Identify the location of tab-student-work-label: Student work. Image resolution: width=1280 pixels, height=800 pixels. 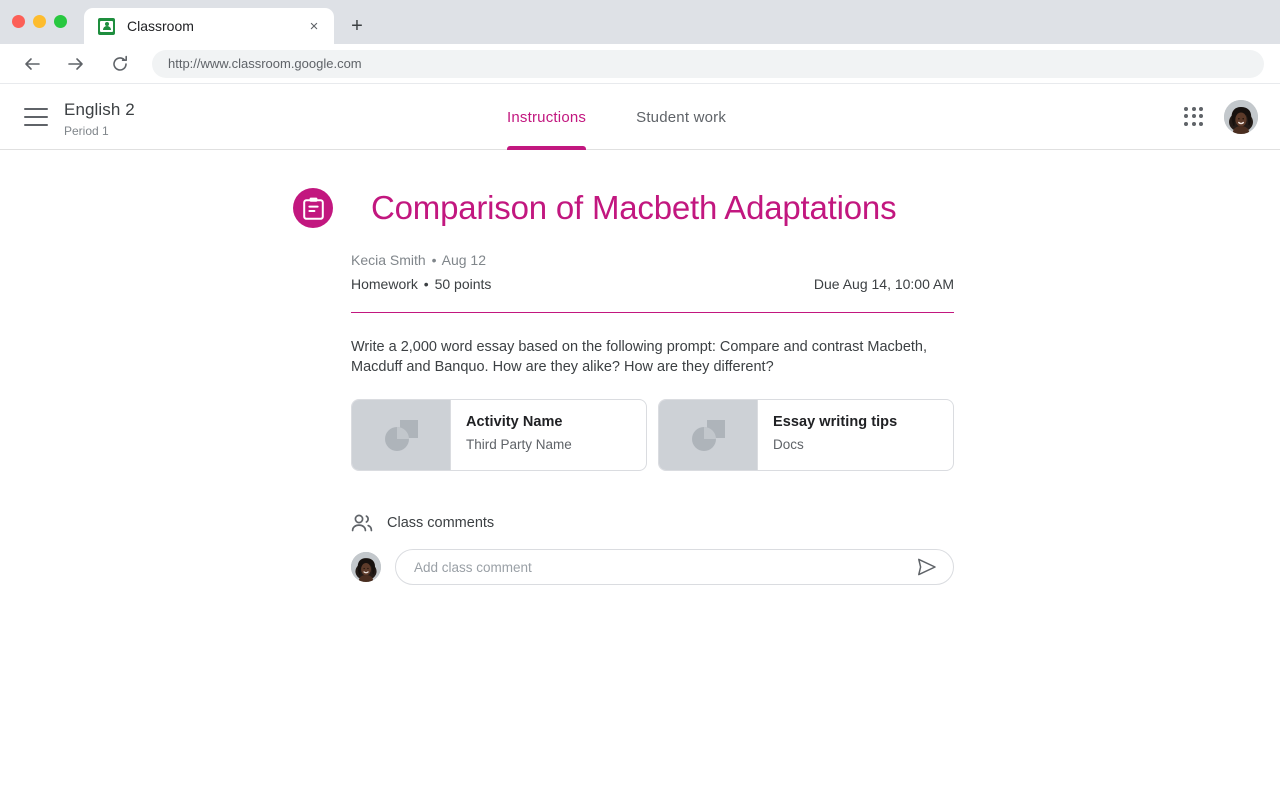
(681, 117).